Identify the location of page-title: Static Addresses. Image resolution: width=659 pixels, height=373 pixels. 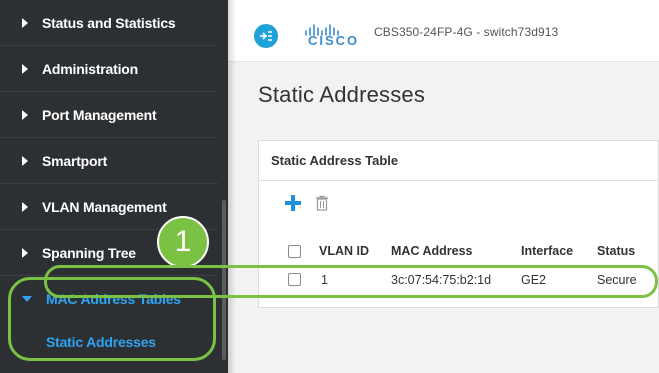
(342, 94).